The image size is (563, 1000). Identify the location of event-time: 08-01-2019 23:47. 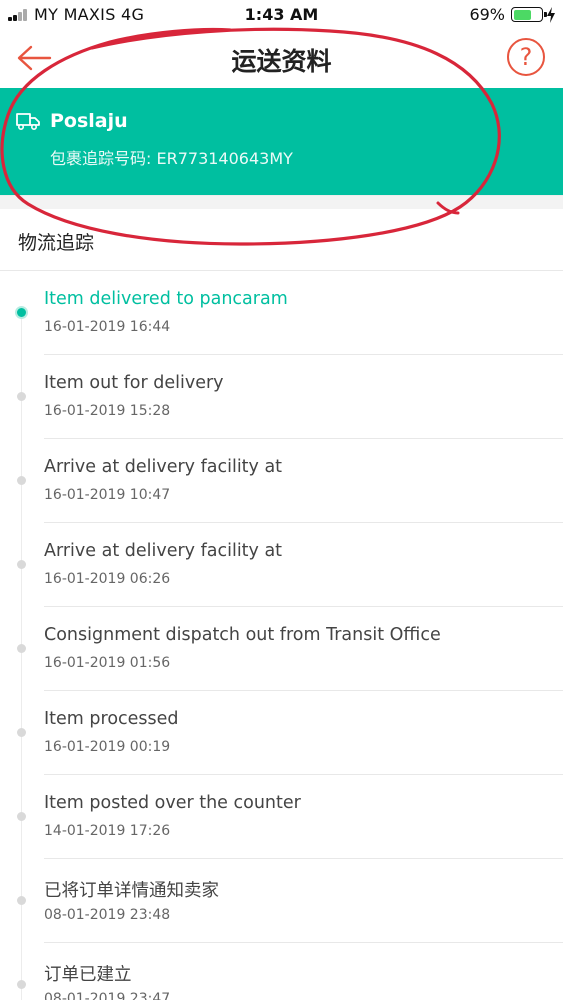
(107, 995).